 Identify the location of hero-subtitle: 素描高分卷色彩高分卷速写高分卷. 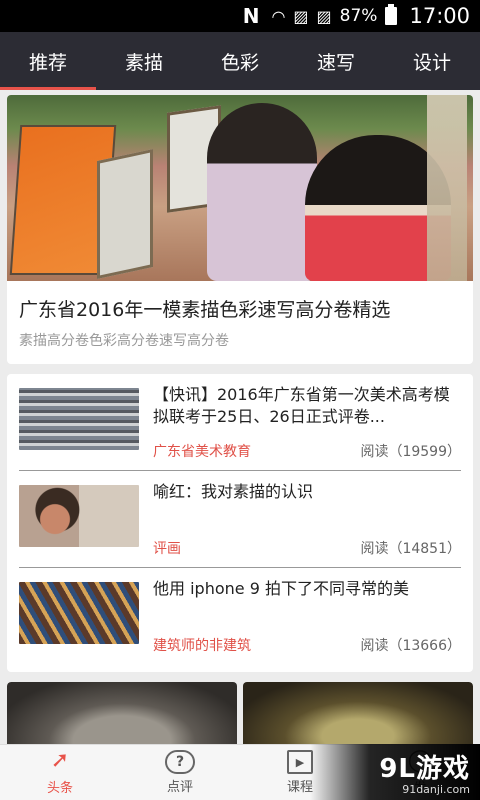
(124, 341).